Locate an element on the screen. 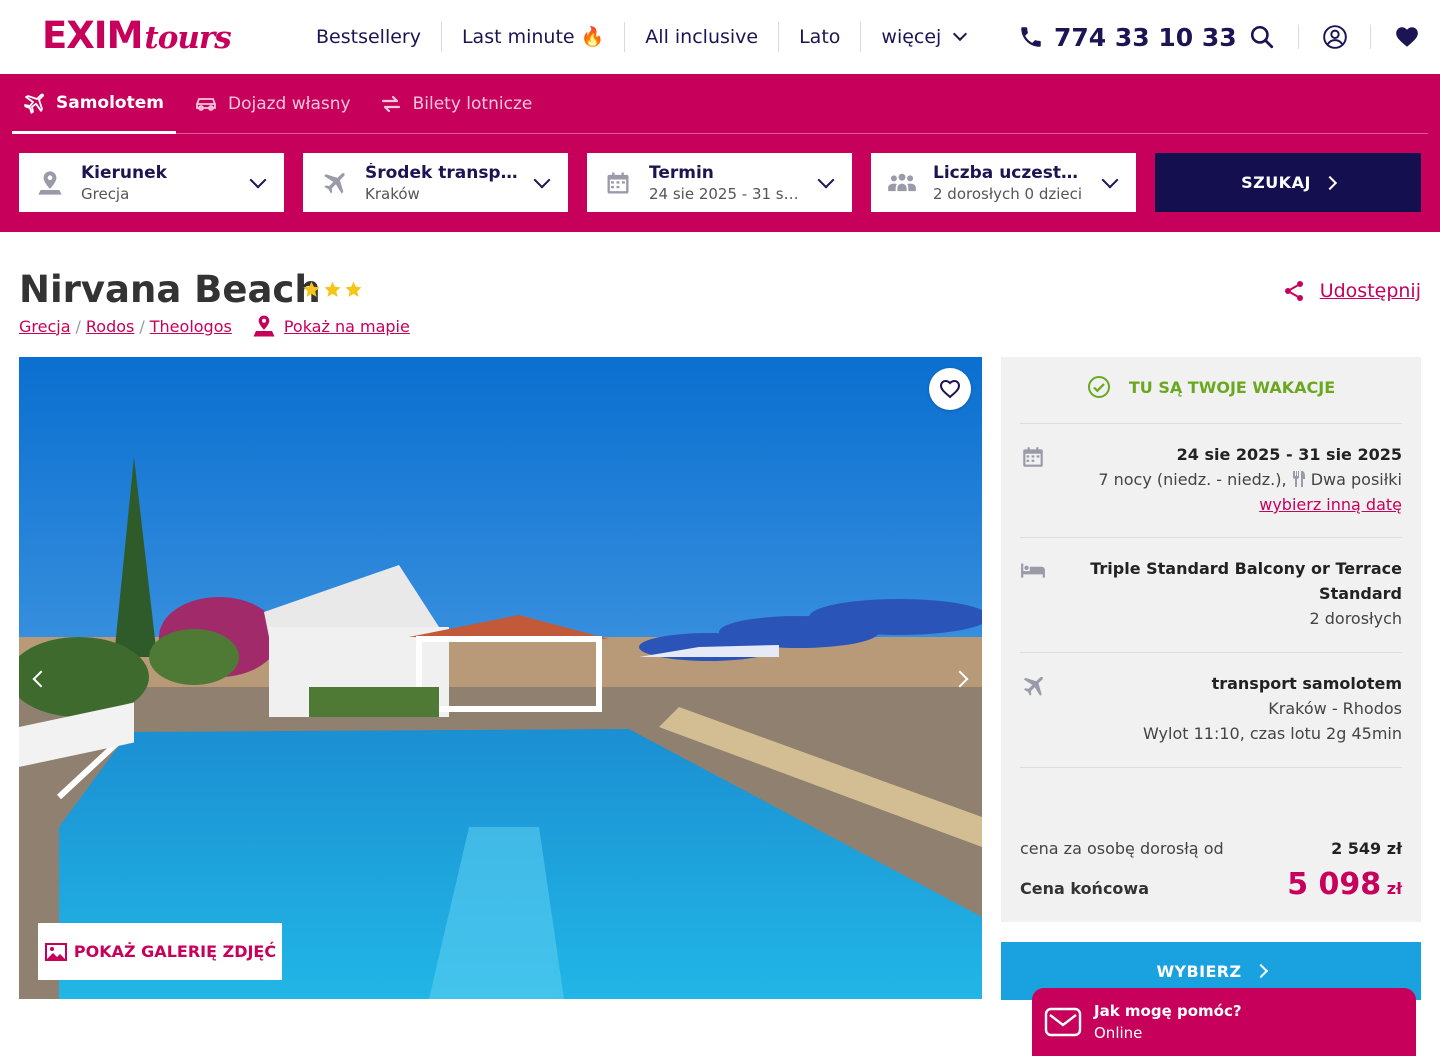 Image resolution: width=1440 pixels, height=1056 pixels. search-submit-button: SZUKAJ is located at coordinates (1288, 182).